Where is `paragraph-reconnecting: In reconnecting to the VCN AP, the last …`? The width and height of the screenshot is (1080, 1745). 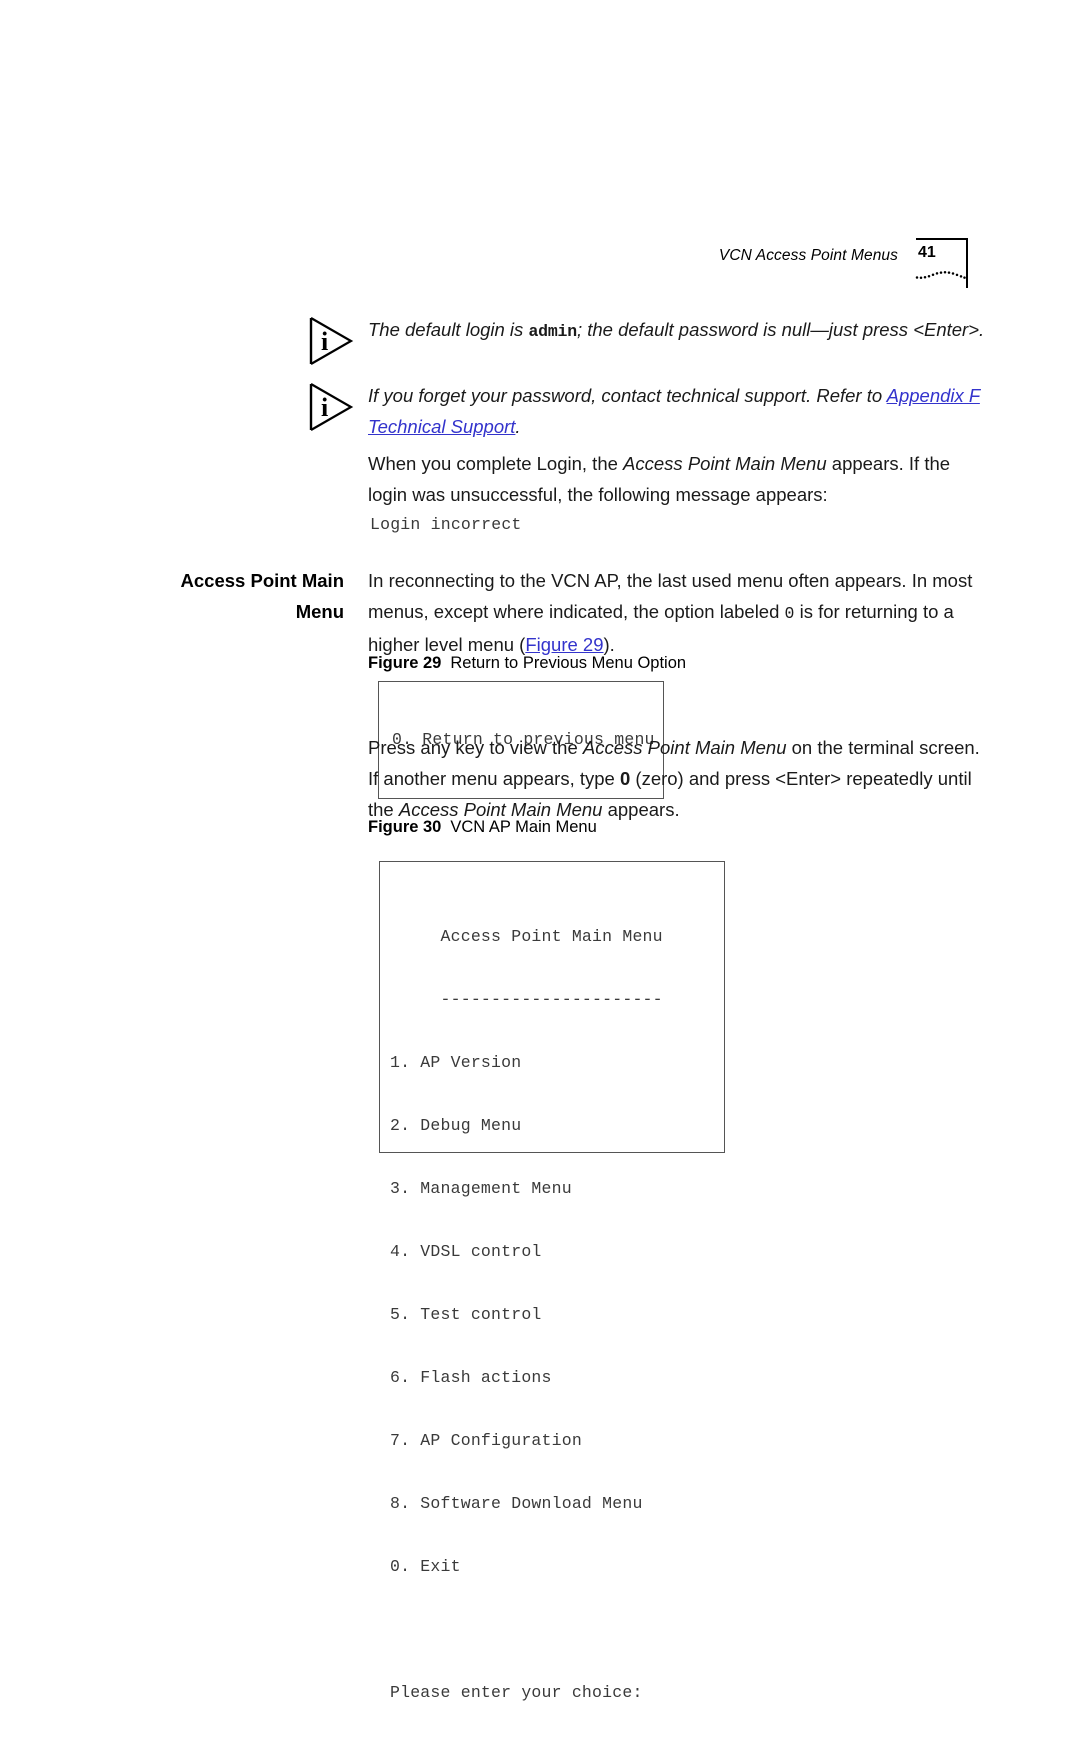 paragraph-reconnecting: In reconnecting to the VCN AP, the last … is located at coordinates (676, 612).